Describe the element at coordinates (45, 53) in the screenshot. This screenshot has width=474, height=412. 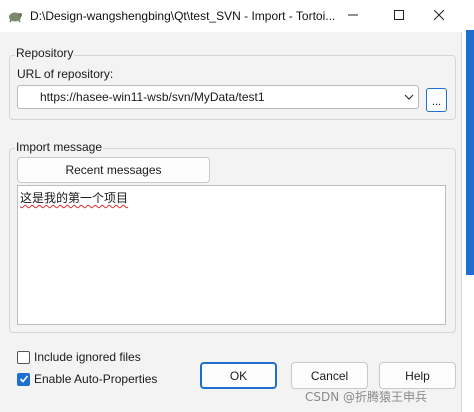
I see `repository-group-label: Repository` at that location.